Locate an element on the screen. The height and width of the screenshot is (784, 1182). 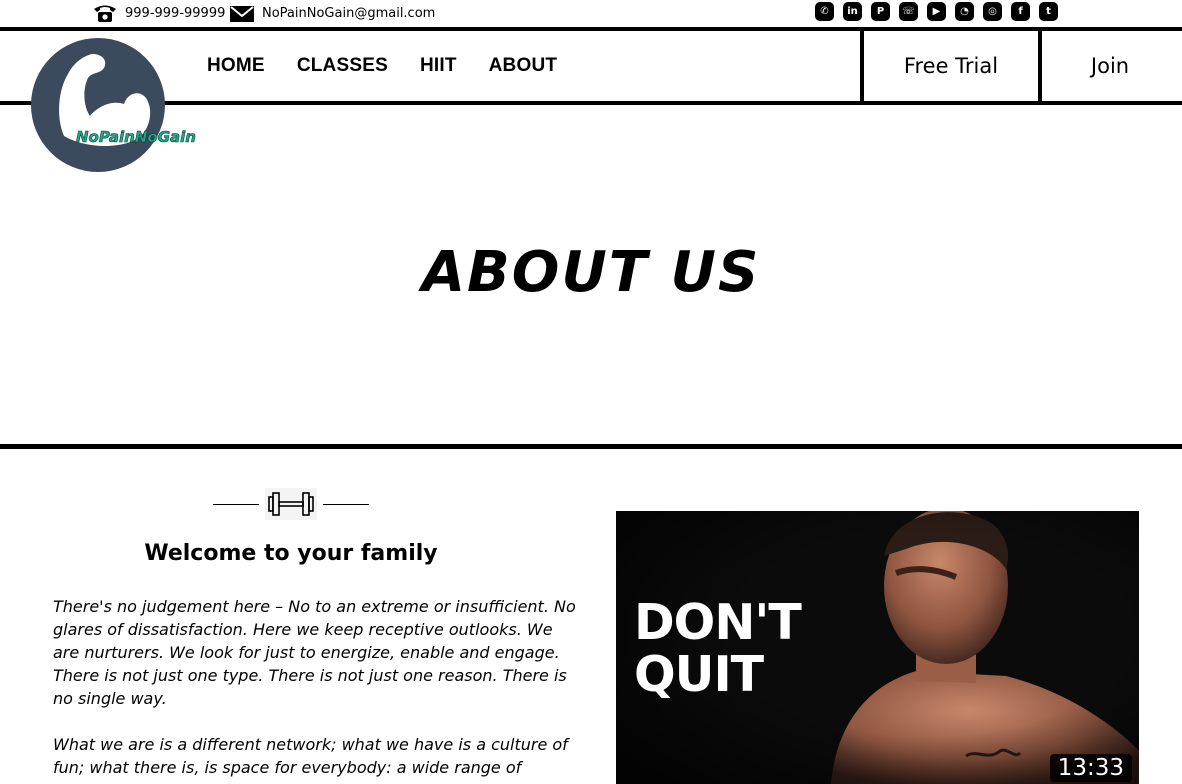
email-contact: NoPainNoGain@gmail.com is located at coordinates (332, 13).